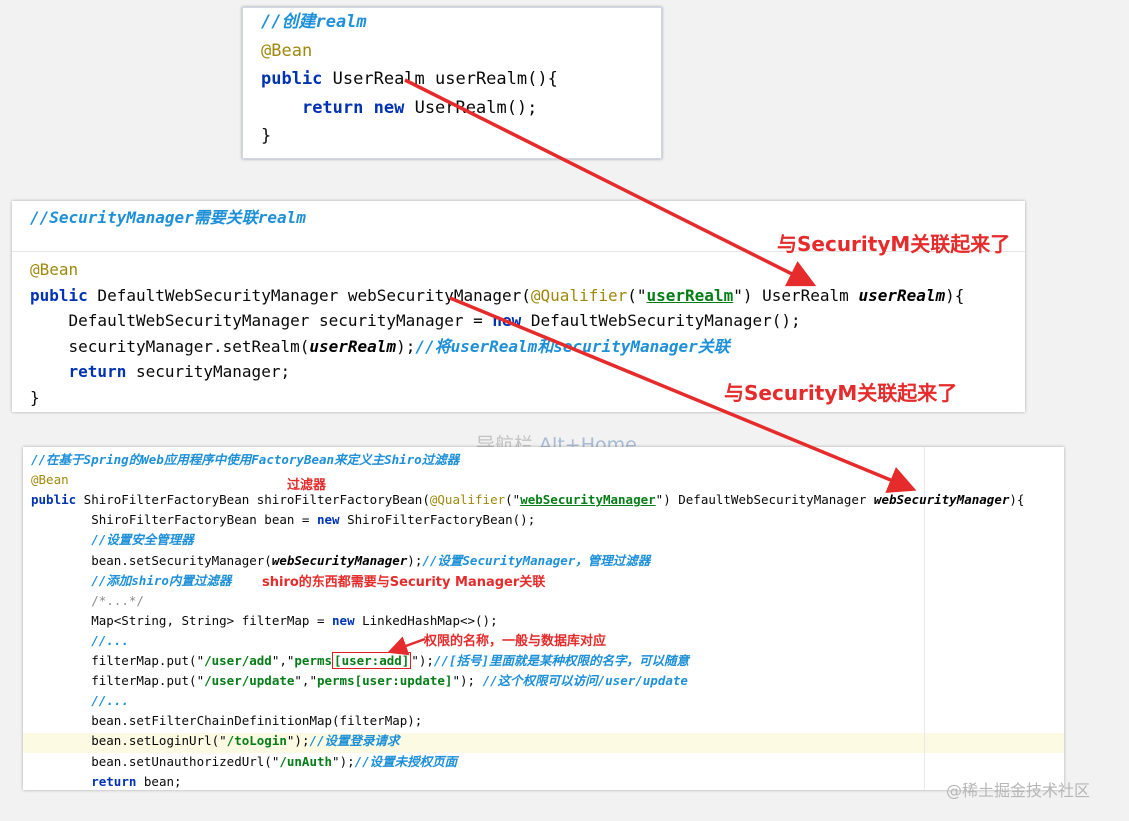 The width and height of the screenshot is (1129, 821). Describe the element at coordinates (841, 393) in the screenshot. I see `annotation-link-2: 与SecurityM关联起来了` at that location.